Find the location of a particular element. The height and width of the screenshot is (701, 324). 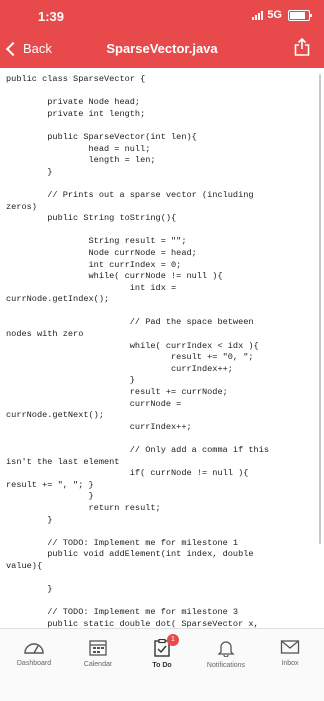

tab-bar: Dashboard Calendar 1 To Do Notifications is located at coordinates (162, 664).